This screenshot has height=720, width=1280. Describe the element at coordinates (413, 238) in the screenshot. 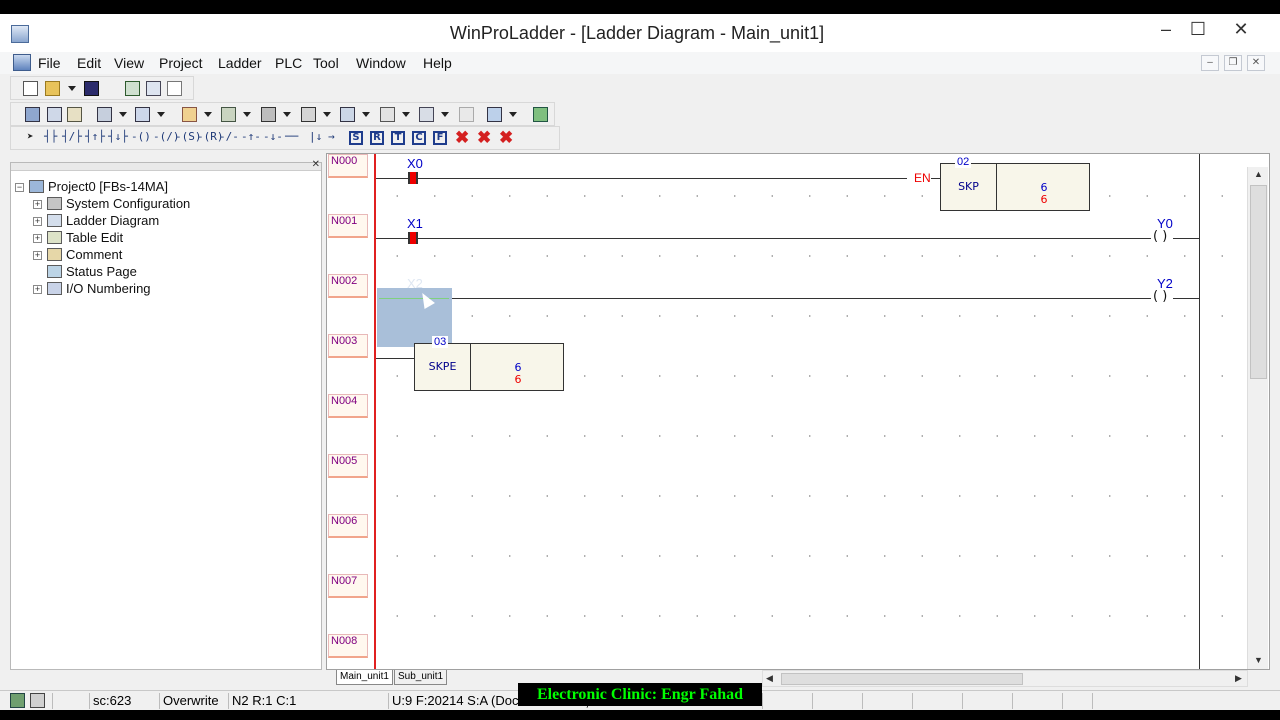

I see `contact-x1` at that location.